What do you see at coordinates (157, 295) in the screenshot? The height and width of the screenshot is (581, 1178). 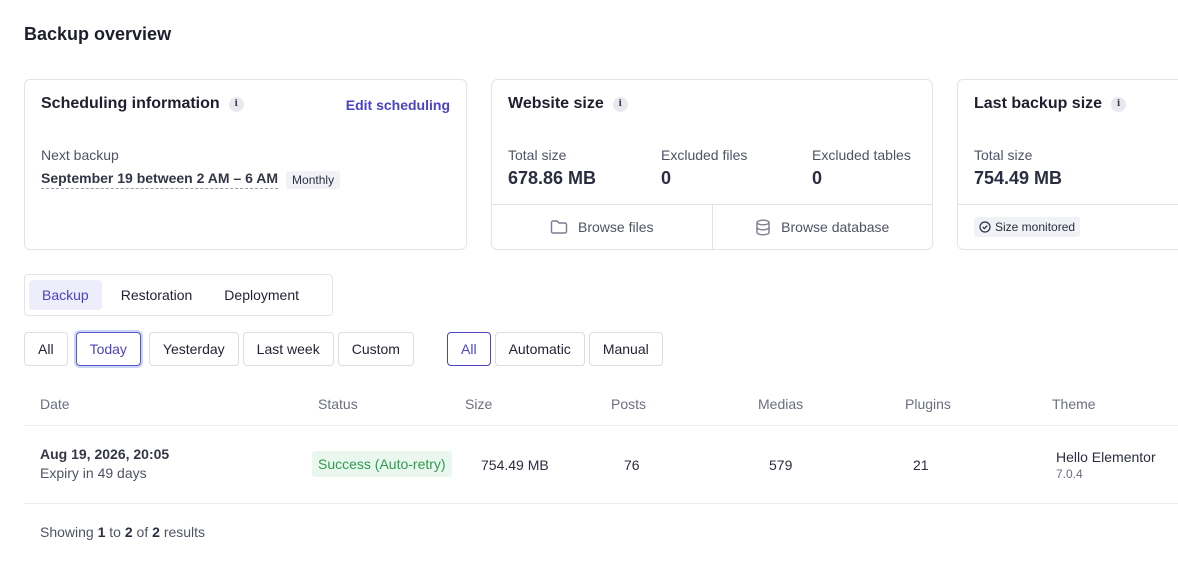 I see `tab-restoration: Restoration` at bounding box center [157, 295].